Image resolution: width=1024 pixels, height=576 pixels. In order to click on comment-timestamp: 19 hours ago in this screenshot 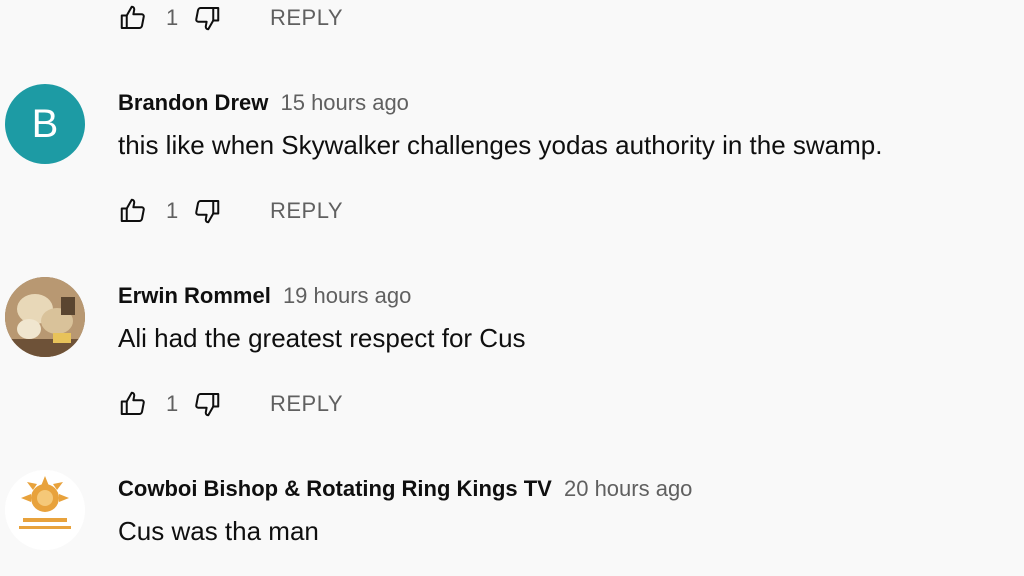, I will do `click(347, 295)`.